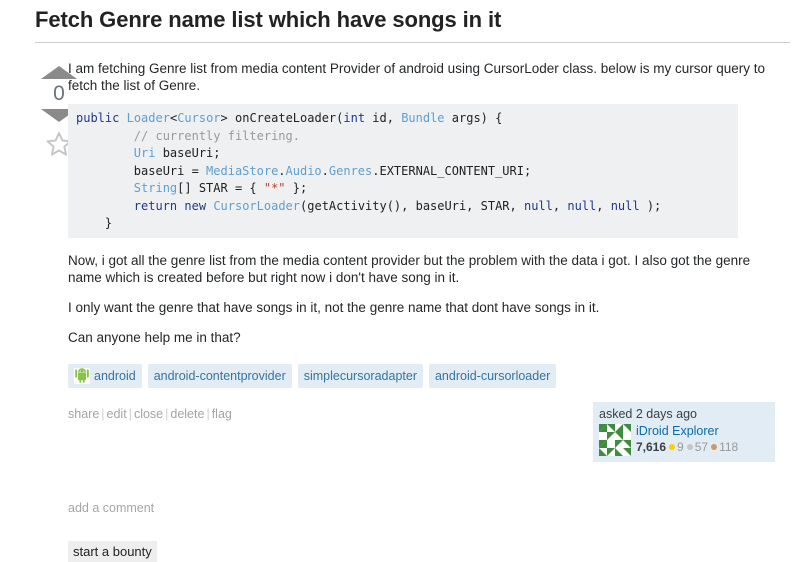  What do you see at coordinates (59, 93) in the screenshot?
I see `vote-count: 0` at bounding box center [59, 93].